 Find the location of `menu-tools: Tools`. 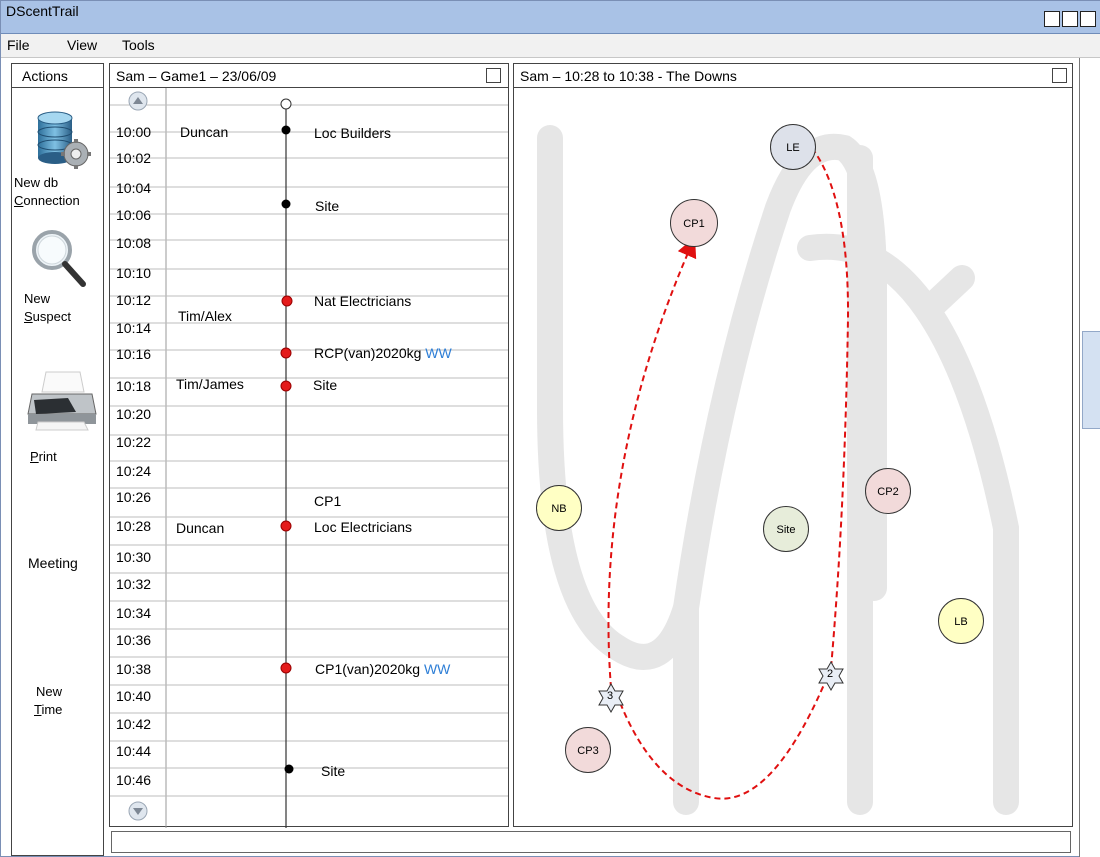

menu-tools: Tools is located at coordinates (138, 45).